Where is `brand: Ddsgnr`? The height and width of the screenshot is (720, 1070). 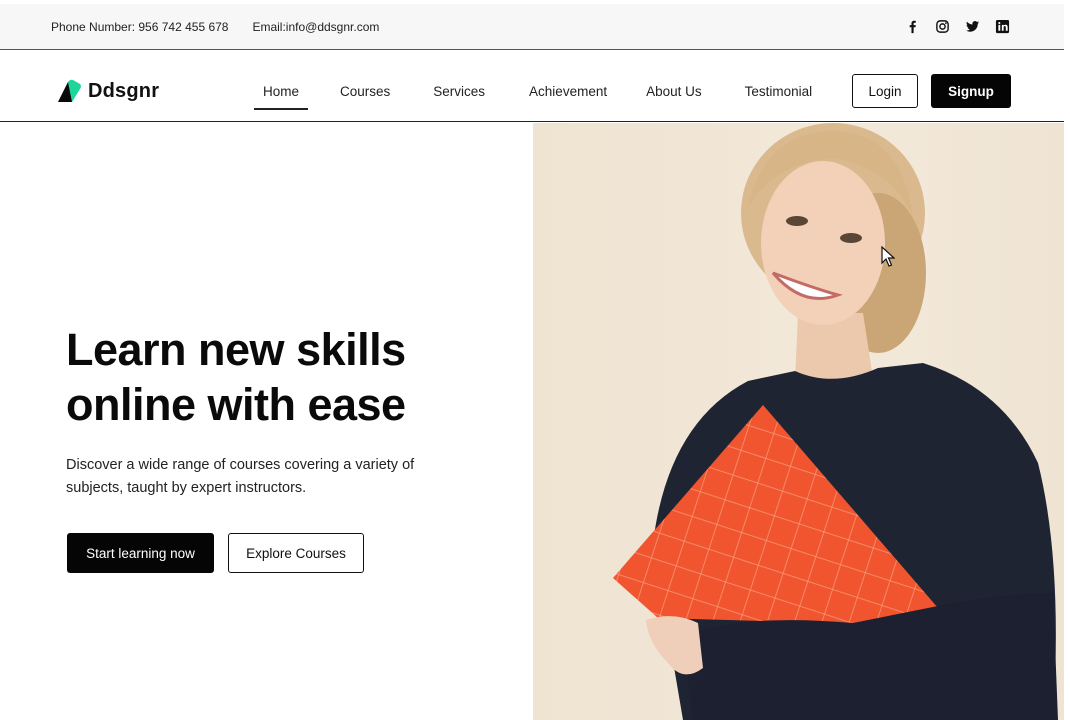
brand: Ddsgnr is located at coordinates (107, 91).